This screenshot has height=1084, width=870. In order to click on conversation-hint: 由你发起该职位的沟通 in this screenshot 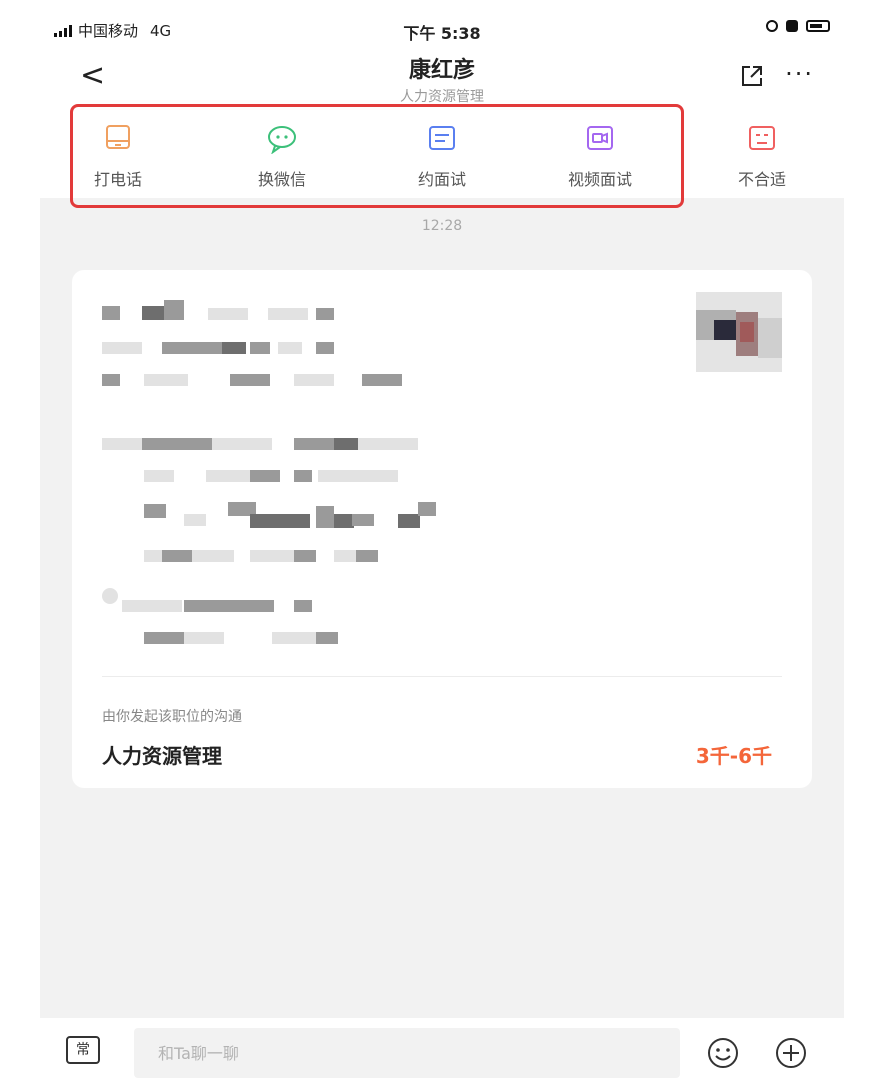, I will do `click(172, 717)`.